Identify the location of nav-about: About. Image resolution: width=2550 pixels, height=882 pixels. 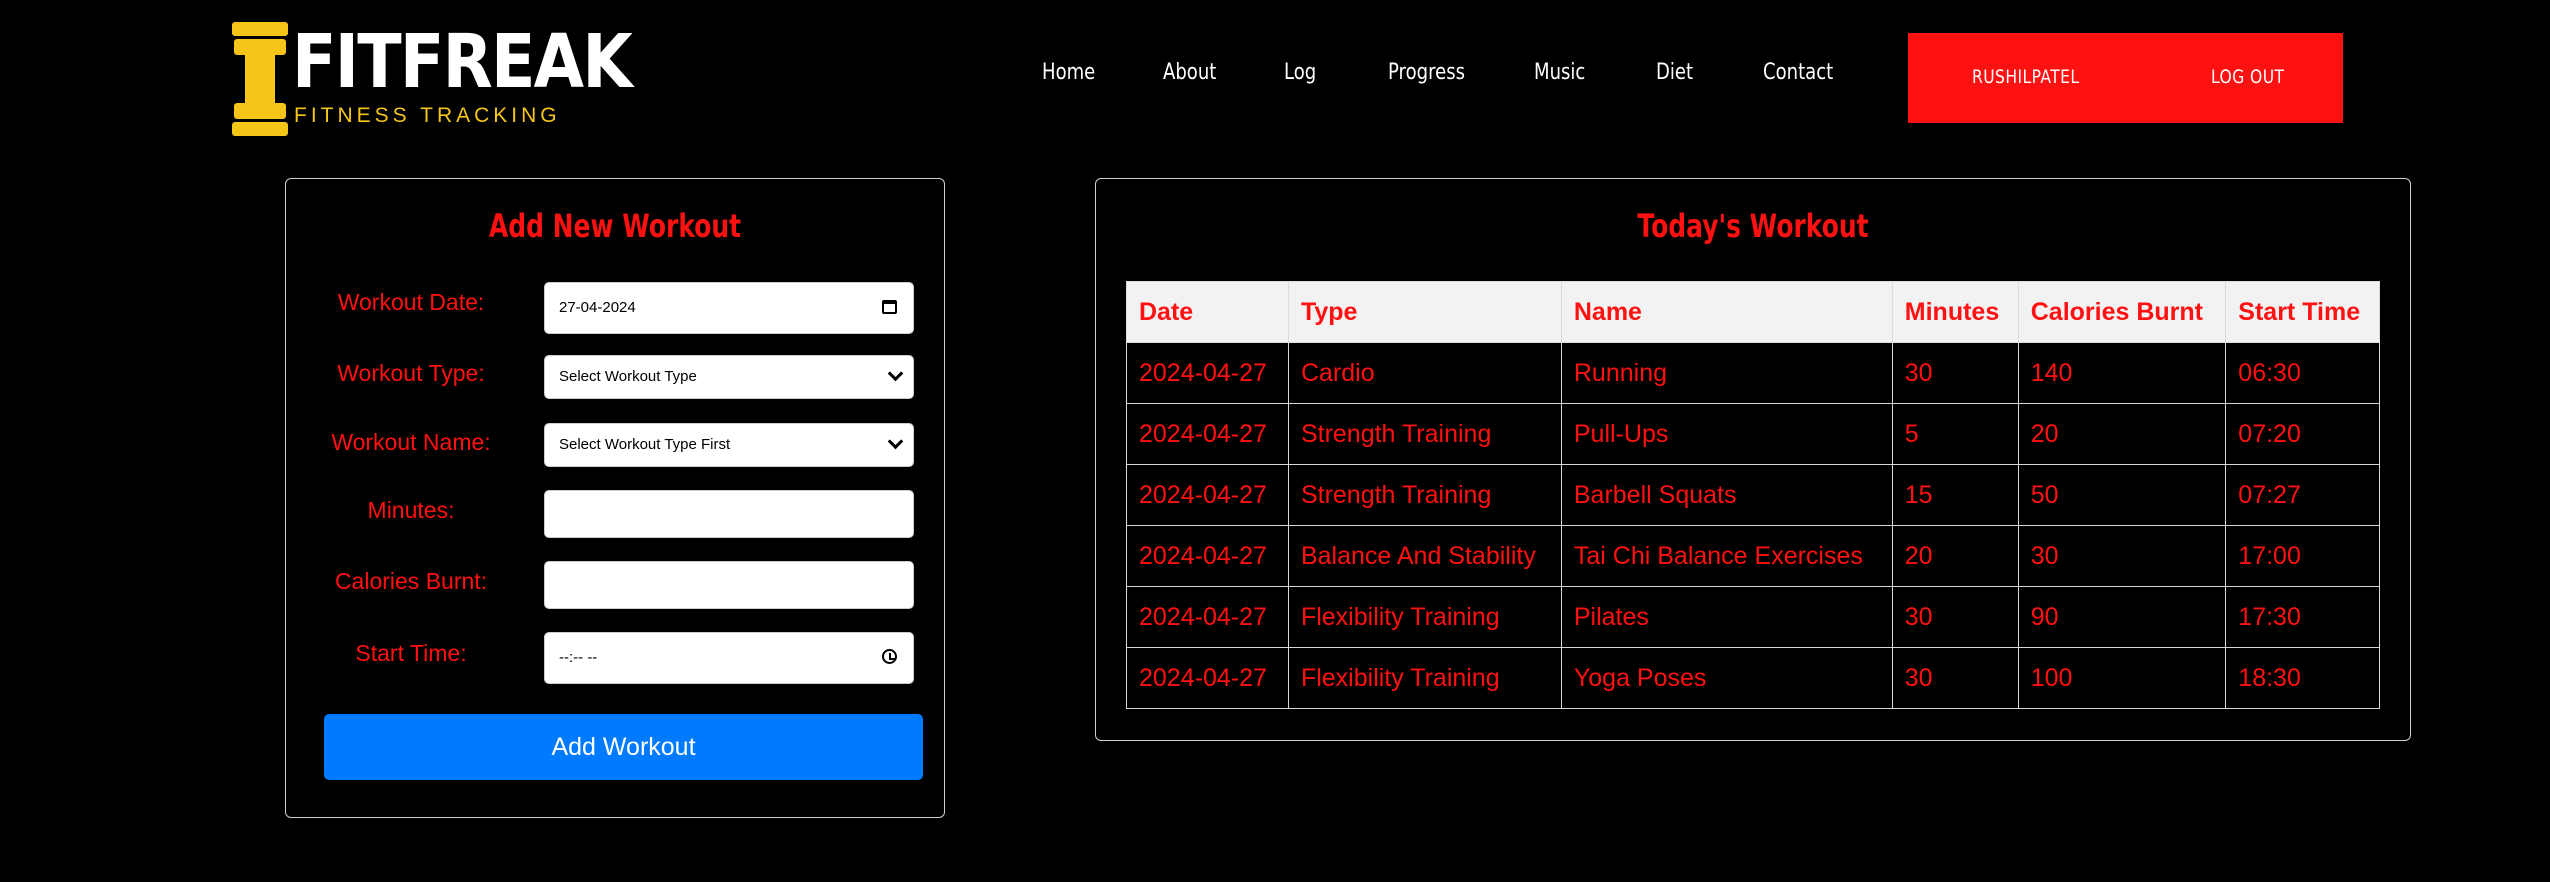
(1189, 72).